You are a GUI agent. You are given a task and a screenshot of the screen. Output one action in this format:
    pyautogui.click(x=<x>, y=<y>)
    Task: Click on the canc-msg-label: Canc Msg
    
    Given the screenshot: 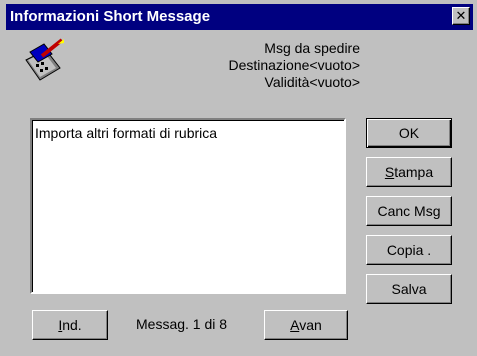 What is the action you would take?
    pyautogui.click(x=409, y=211)
    